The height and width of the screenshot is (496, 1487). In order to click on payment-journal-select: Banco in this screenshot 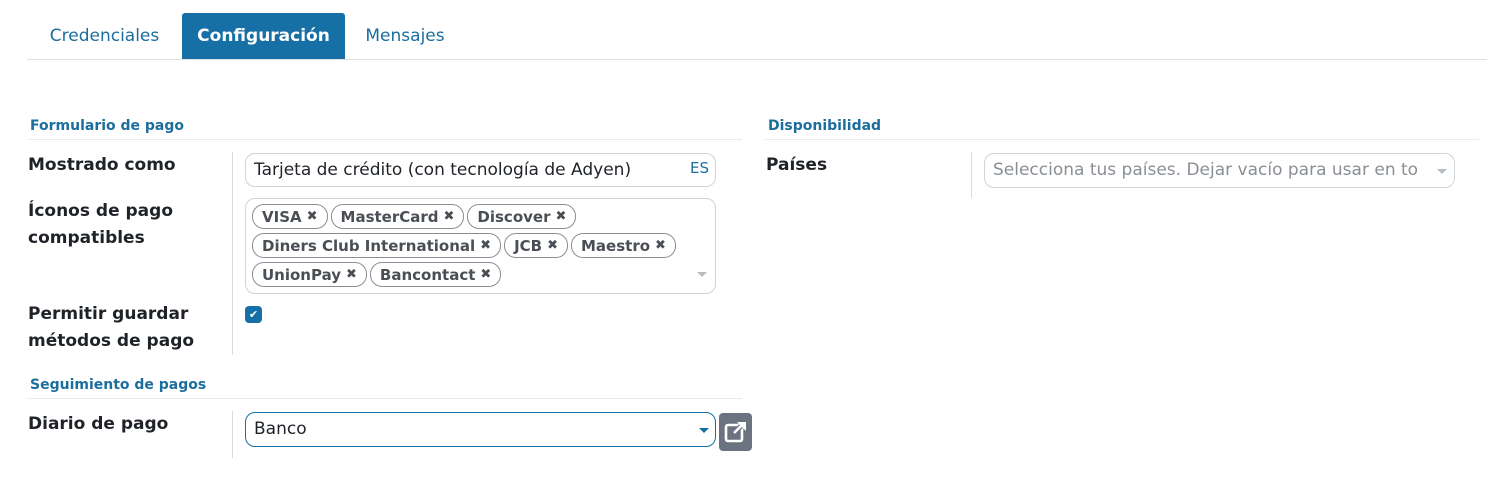, I will do `click(480, 429)`.